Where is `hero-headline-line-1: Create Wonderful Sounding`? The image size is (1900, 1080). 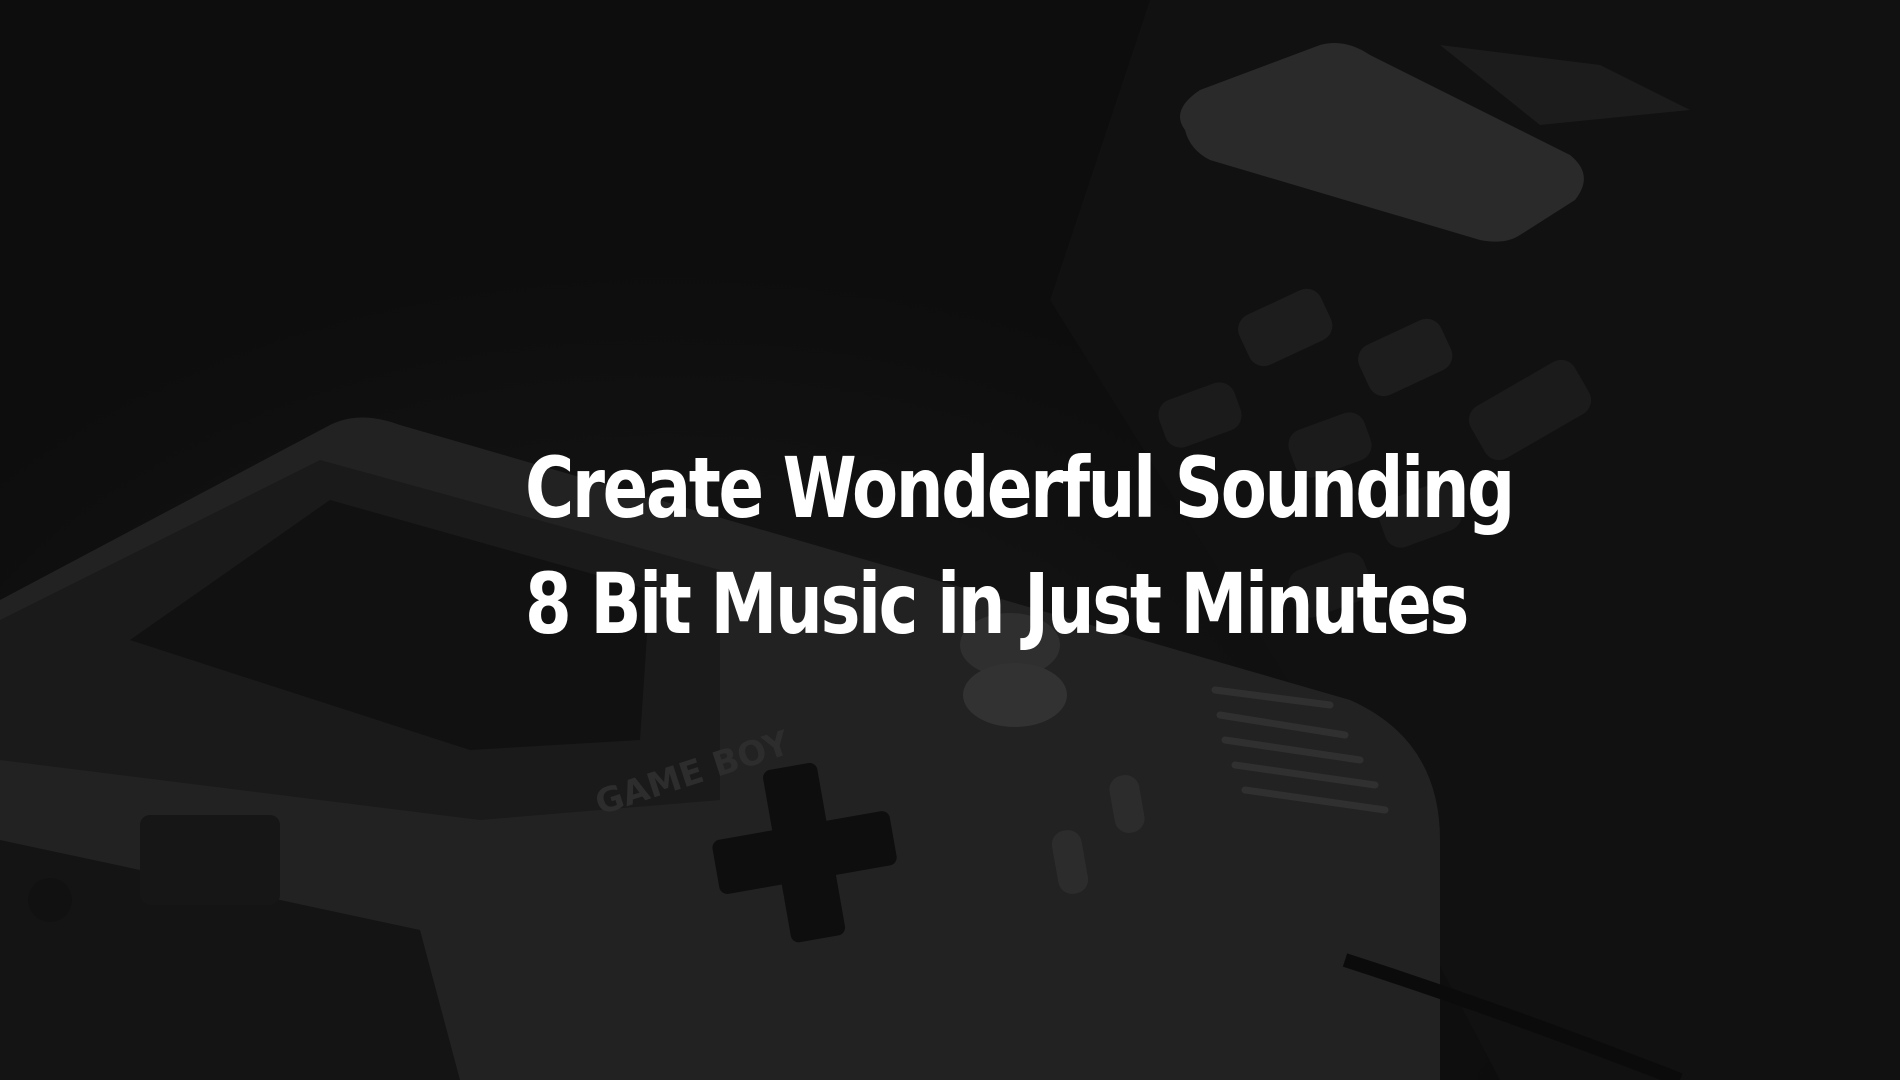
hero-headline-line-1: Create Wonderful Sounding is located at coordinates (1020, 488).